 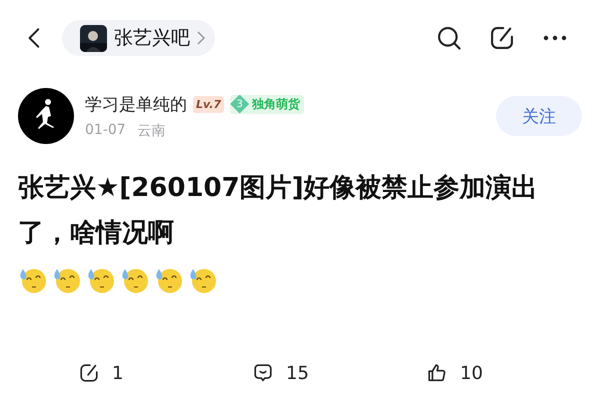 What do you see at coordinates (105, 131) in the screenshot?
I see `post-date: 01-07` at bounding box center [105, 131].